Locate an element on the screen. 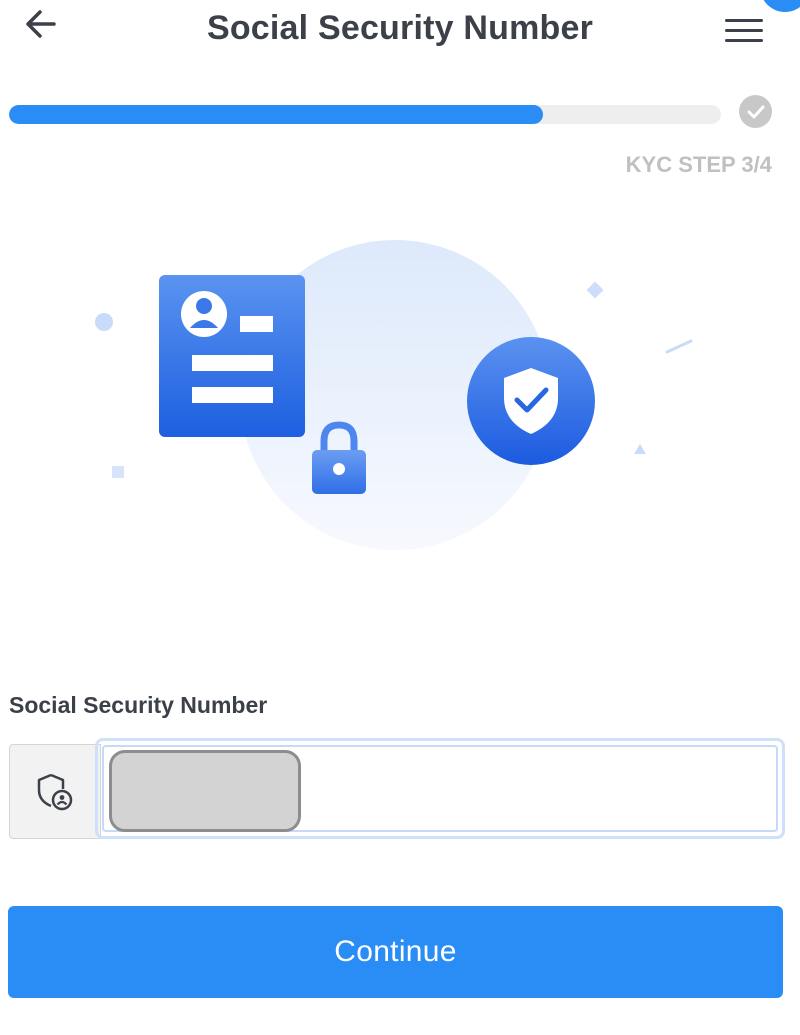 Image resolution: width=800 pixels, height=1035 pixels. menu-button is located at coordinates (744, 30).